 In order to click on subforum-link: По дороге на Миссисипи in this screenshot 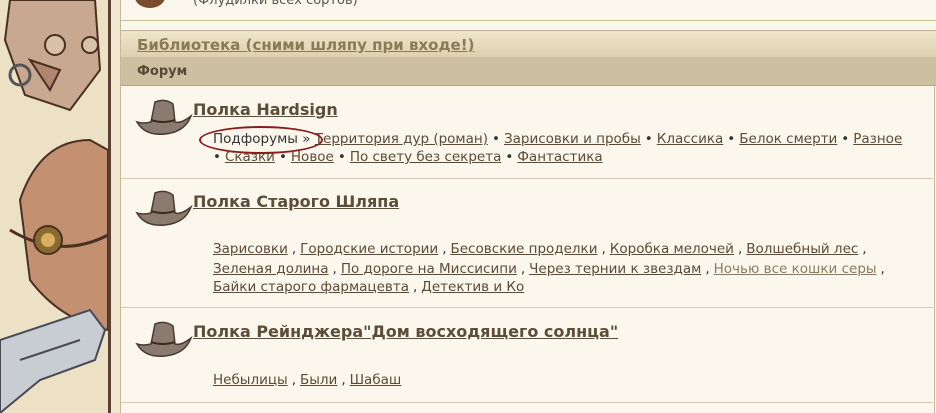, I will do `click(429, 269)`.